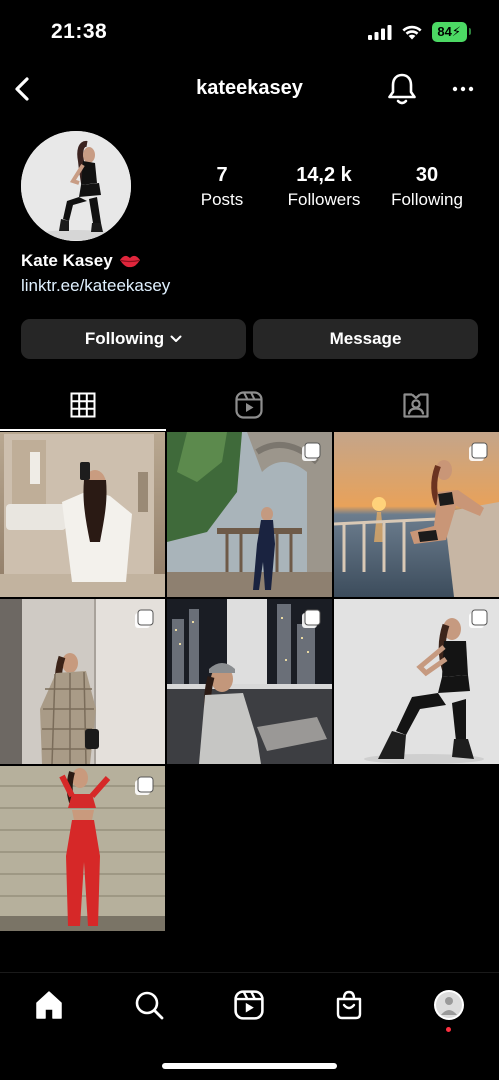 This screenshot has width=499, height=1080. I want to click on battery-level: 84, so click(444, 31).